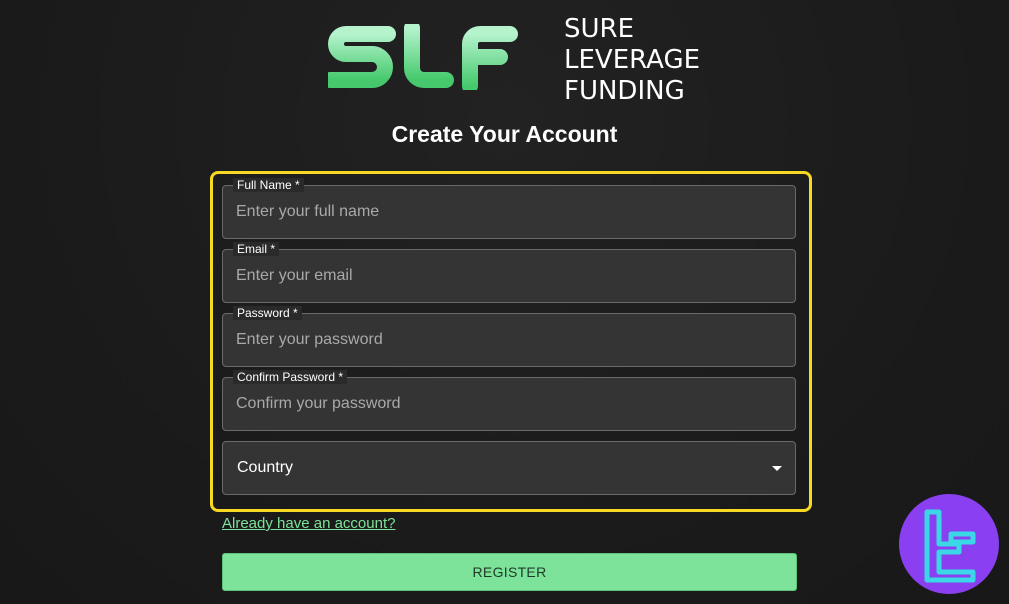 The width and height of the screenshot is (1009, 604). I want to click on password-field: Password *, so click(509, 336).